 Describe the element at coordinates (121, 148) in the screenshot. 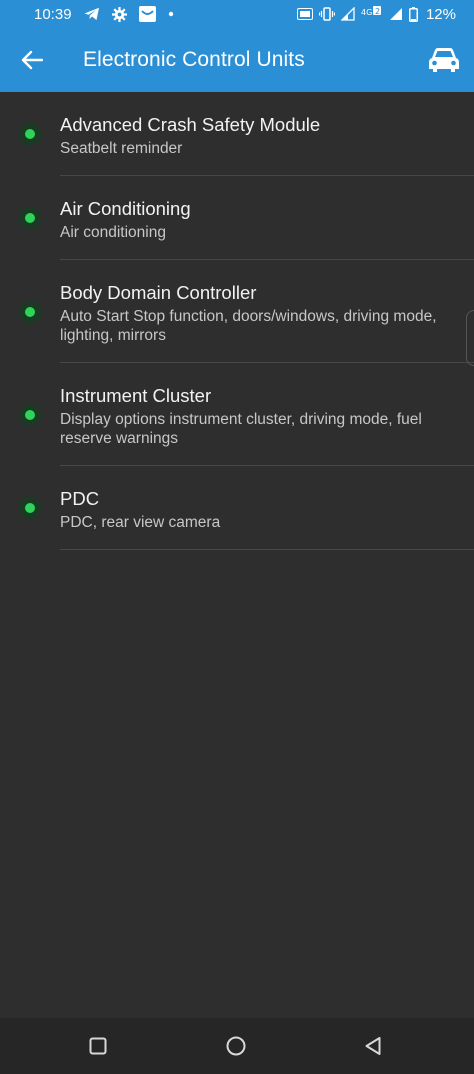

I see `ecu-description: Seatbelt reminder` at that location.